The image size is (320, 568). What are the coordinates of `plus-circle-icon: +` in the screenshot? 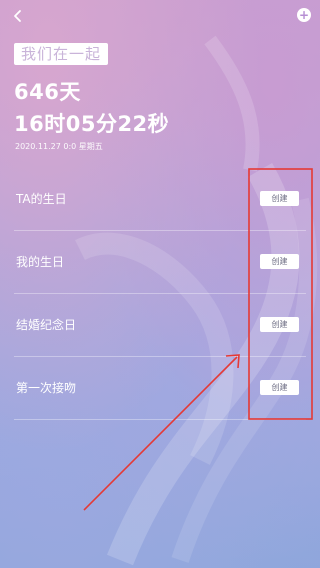 It's located at (304, 15).